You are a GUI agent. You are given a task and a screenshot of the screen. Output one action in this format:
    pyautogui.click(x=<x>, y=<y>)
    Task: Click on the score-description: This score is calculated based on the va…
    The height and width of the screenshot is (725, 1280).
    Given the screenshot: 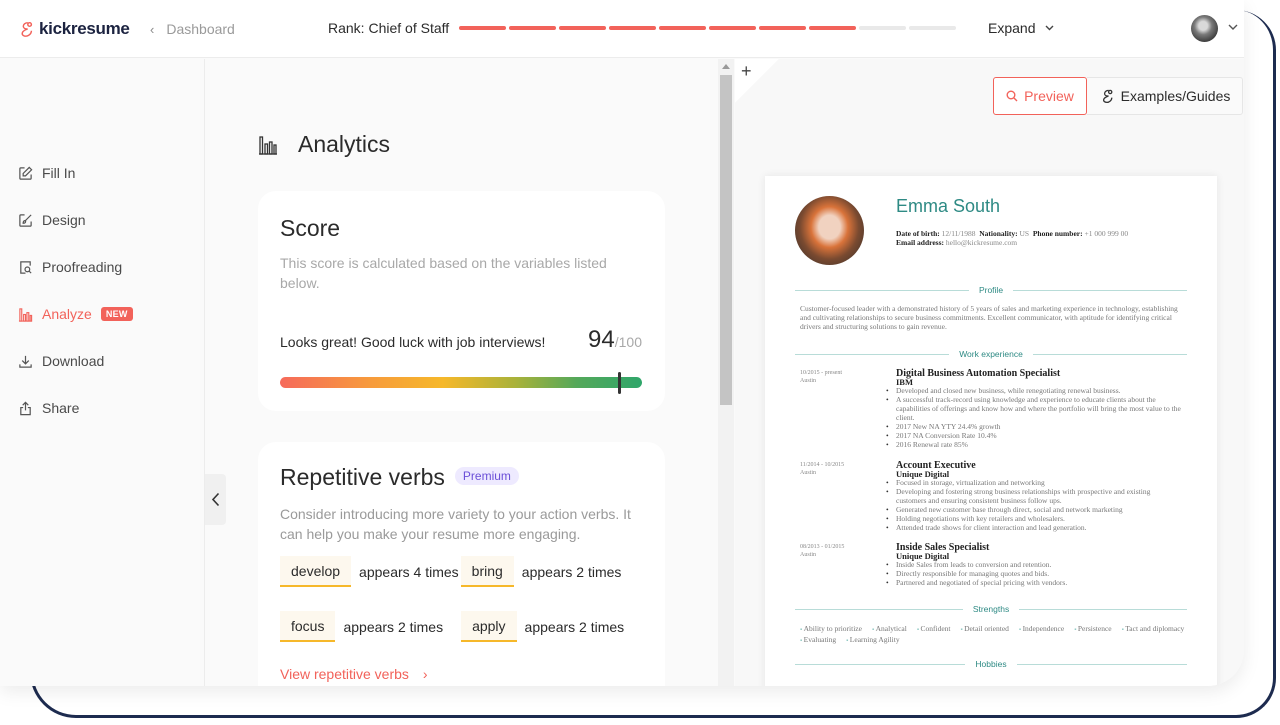 What is the action you would take?
    pyautogui.click(x=443, y=273)
    